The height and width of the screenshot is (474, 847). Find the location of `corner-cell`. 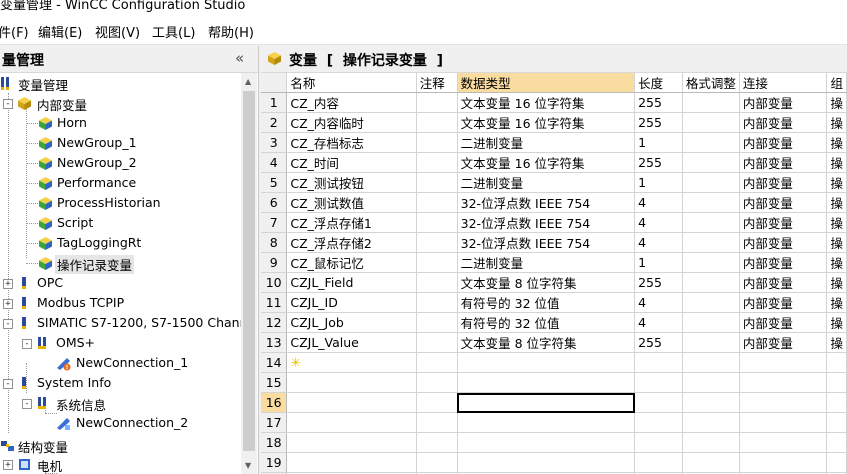

corner-cell is located at coordinates (274, 83).